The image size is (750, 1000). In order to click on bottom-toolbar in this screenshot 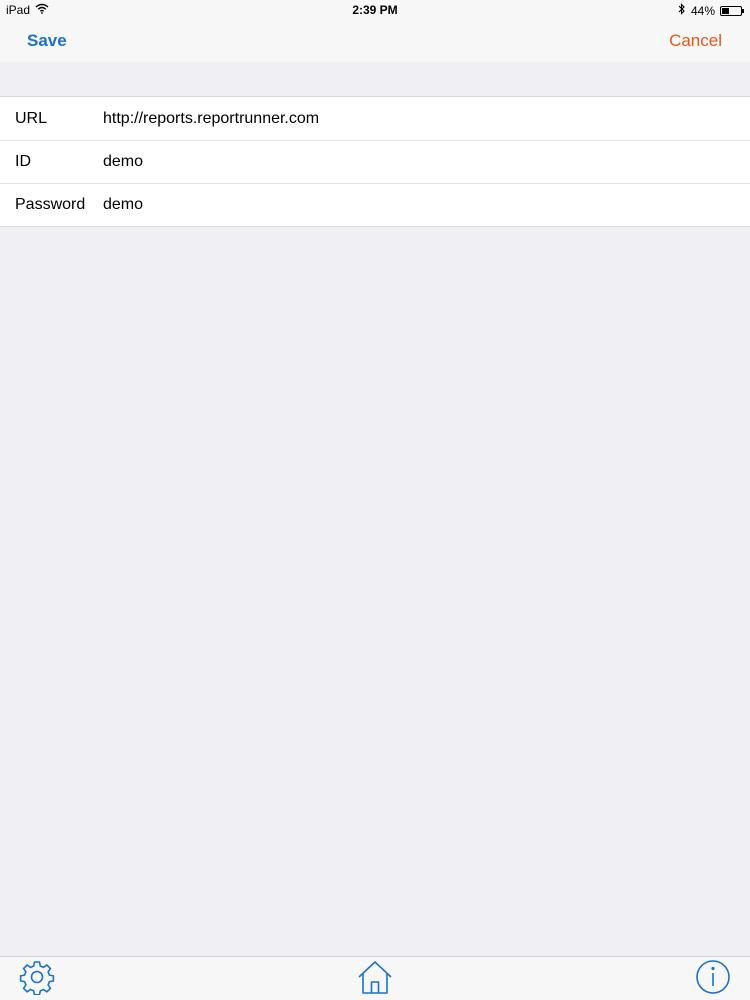, I will do `click(375, 978)`.